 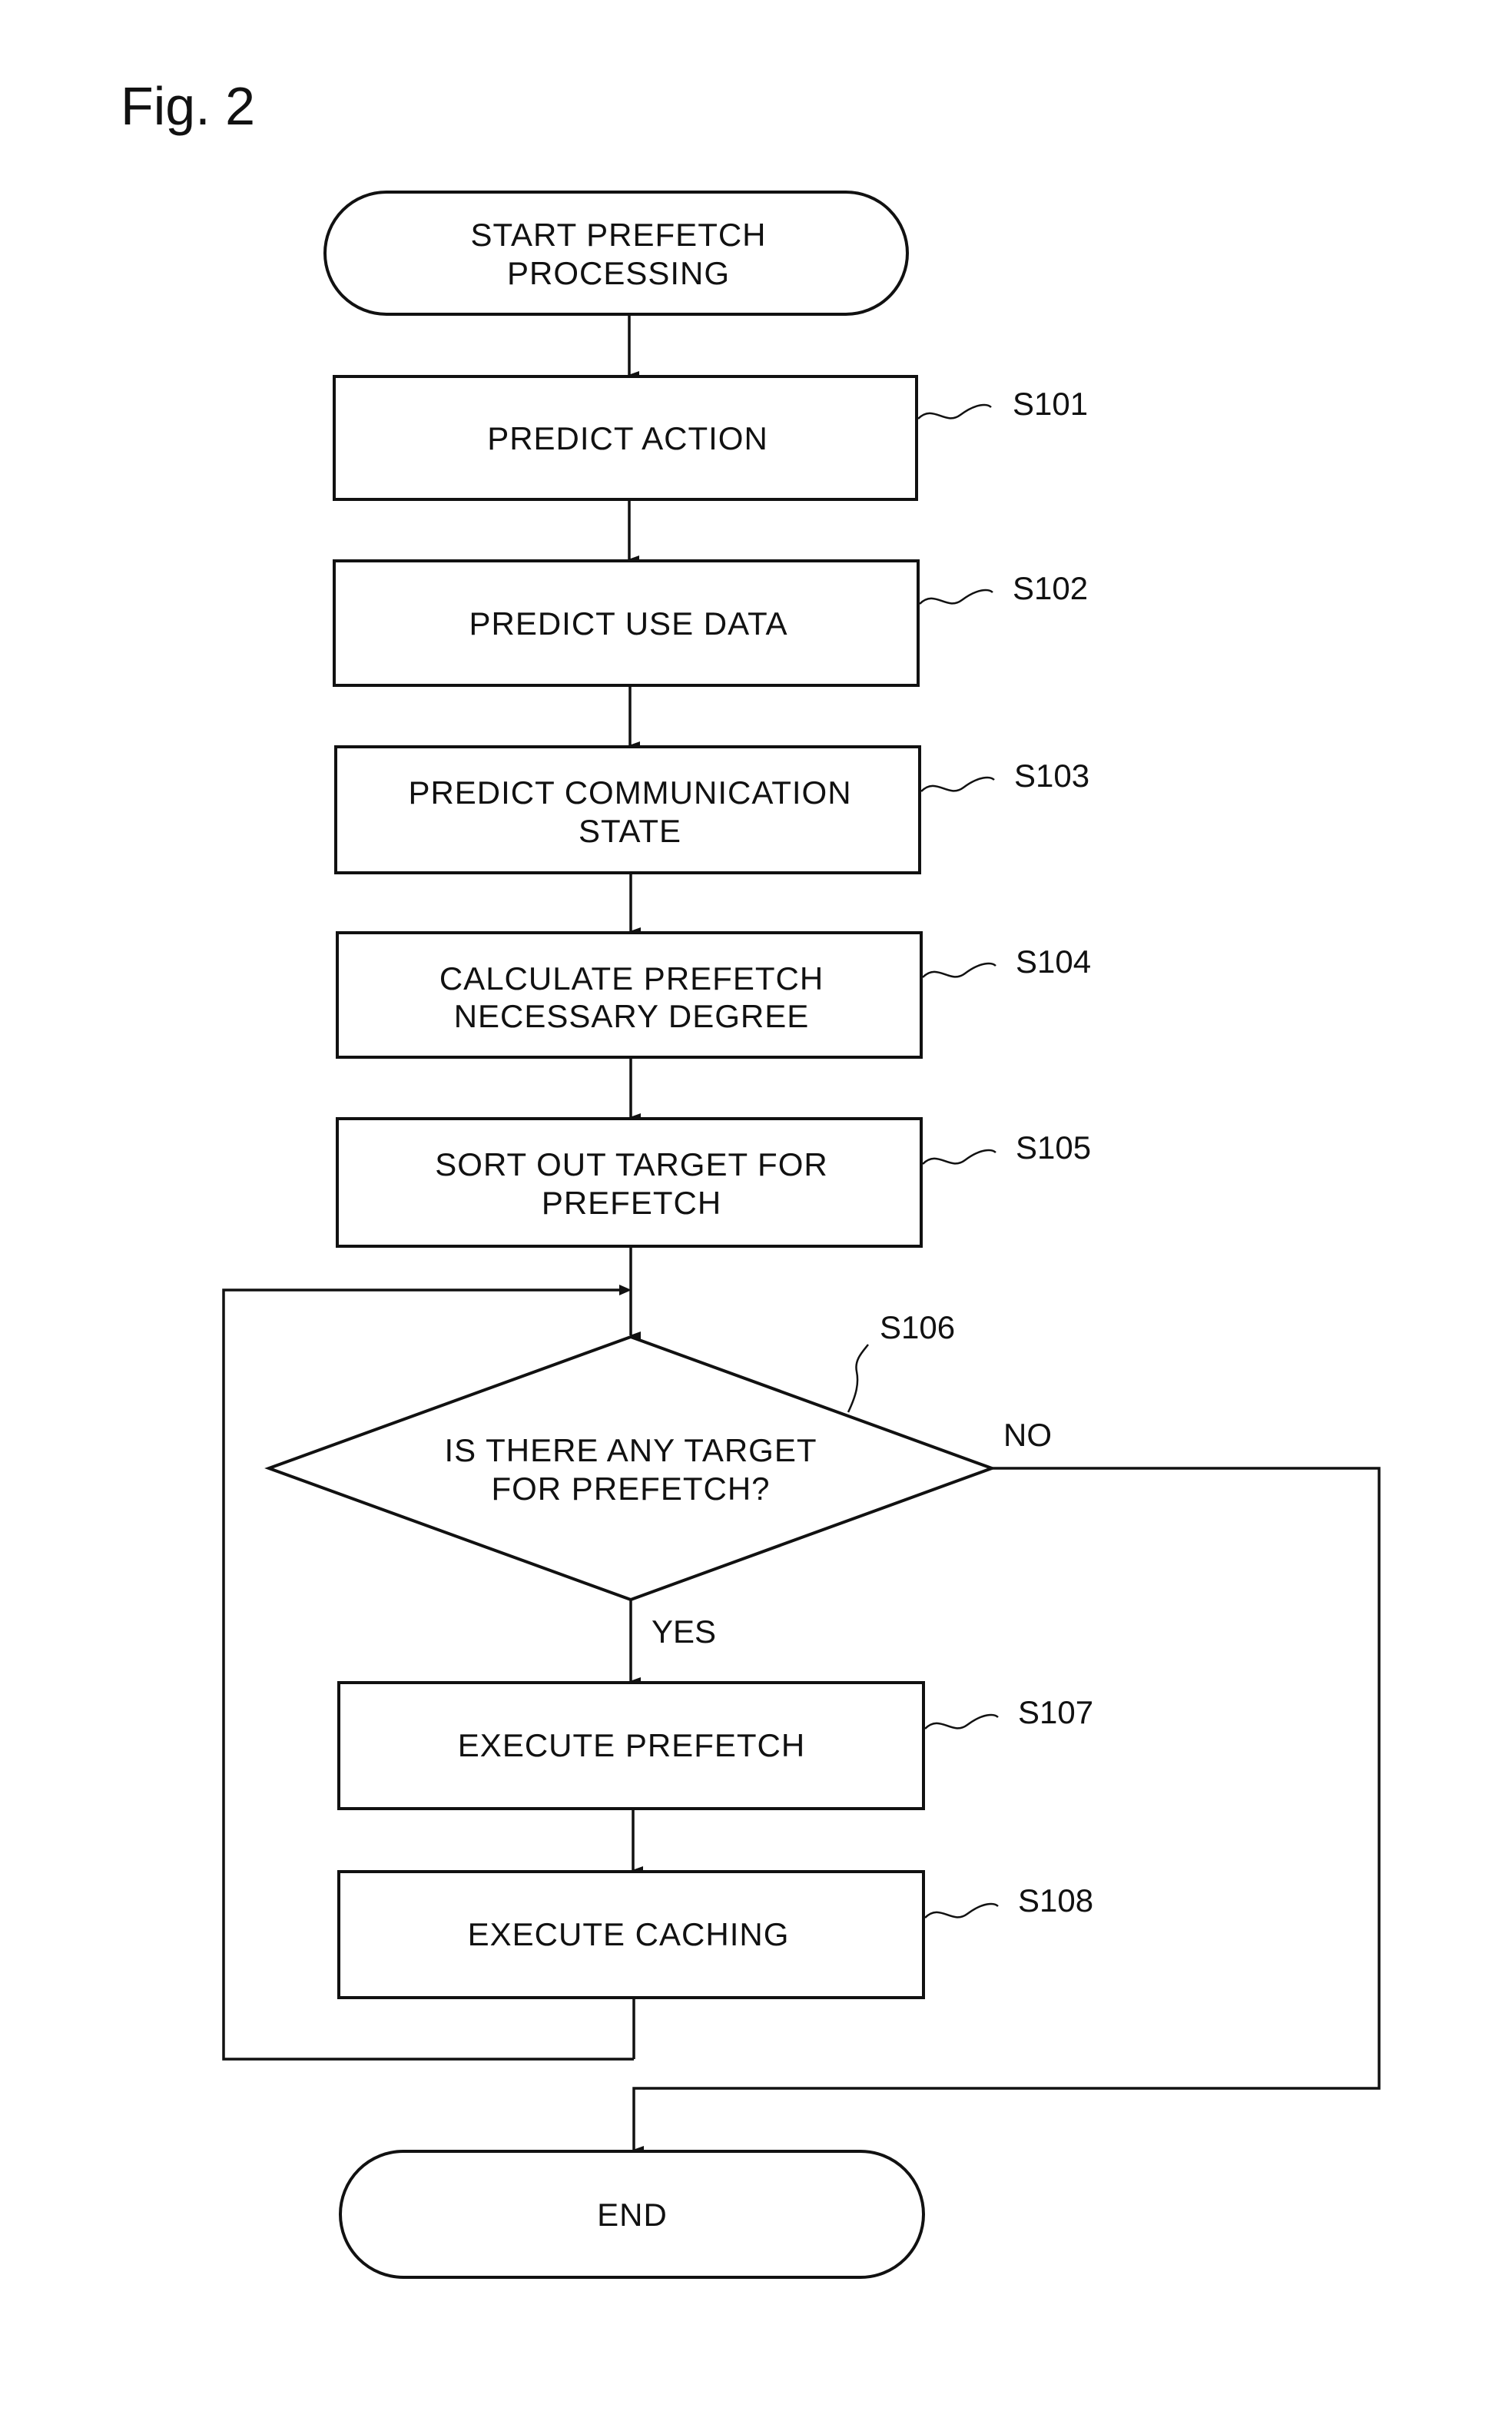 I want to click on end-terminal-text: END, so click(x=632, y=2215).